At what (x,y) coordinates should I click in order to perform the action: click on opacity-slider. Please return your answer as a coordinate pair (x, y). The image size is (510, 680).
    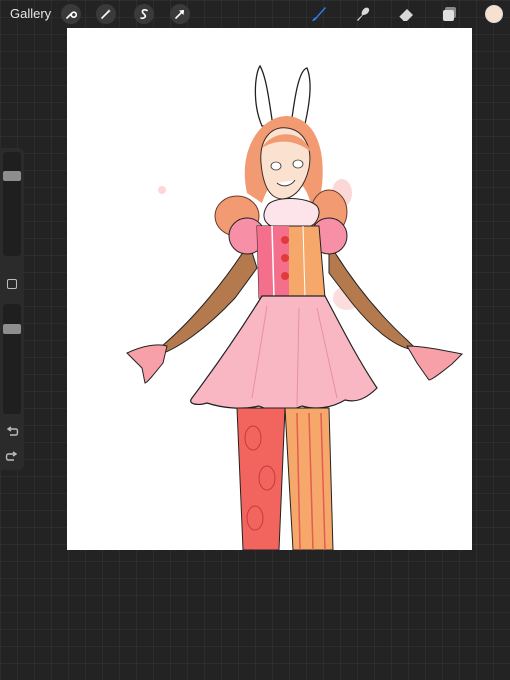
    Looking at the image, I should click on (12, 359).